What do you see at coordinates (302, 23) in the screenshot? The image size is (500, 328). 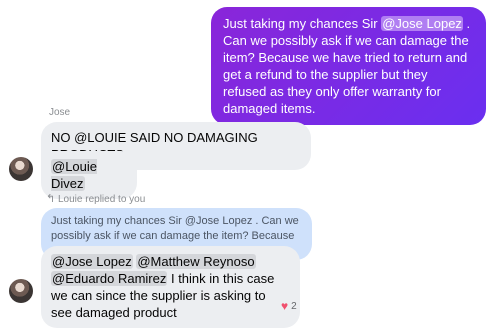 I see `outgoing-message-text: Just taking my chances Sir` at bounding box center [302, 23].